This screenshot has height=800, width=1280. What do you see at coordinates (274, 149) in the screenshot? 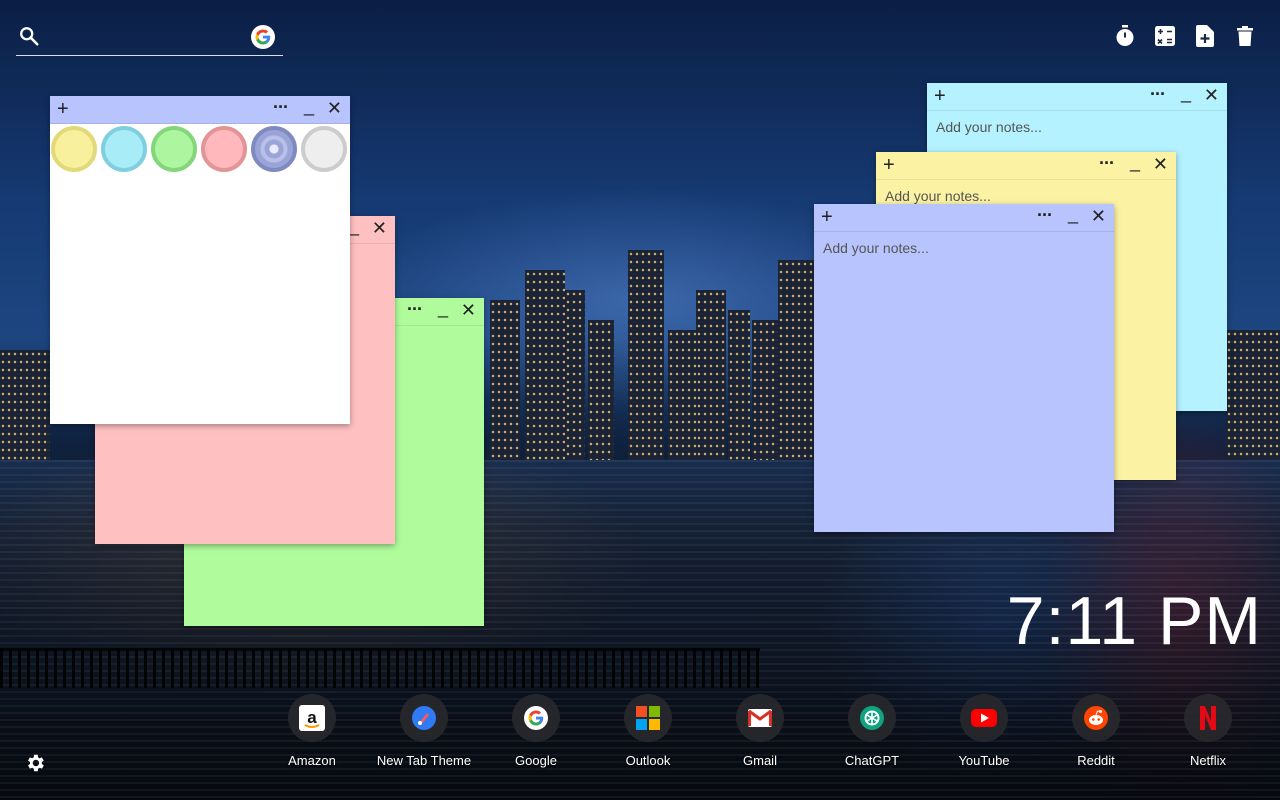
I see `color-swatch-blue` at bounding box center [274, 149].